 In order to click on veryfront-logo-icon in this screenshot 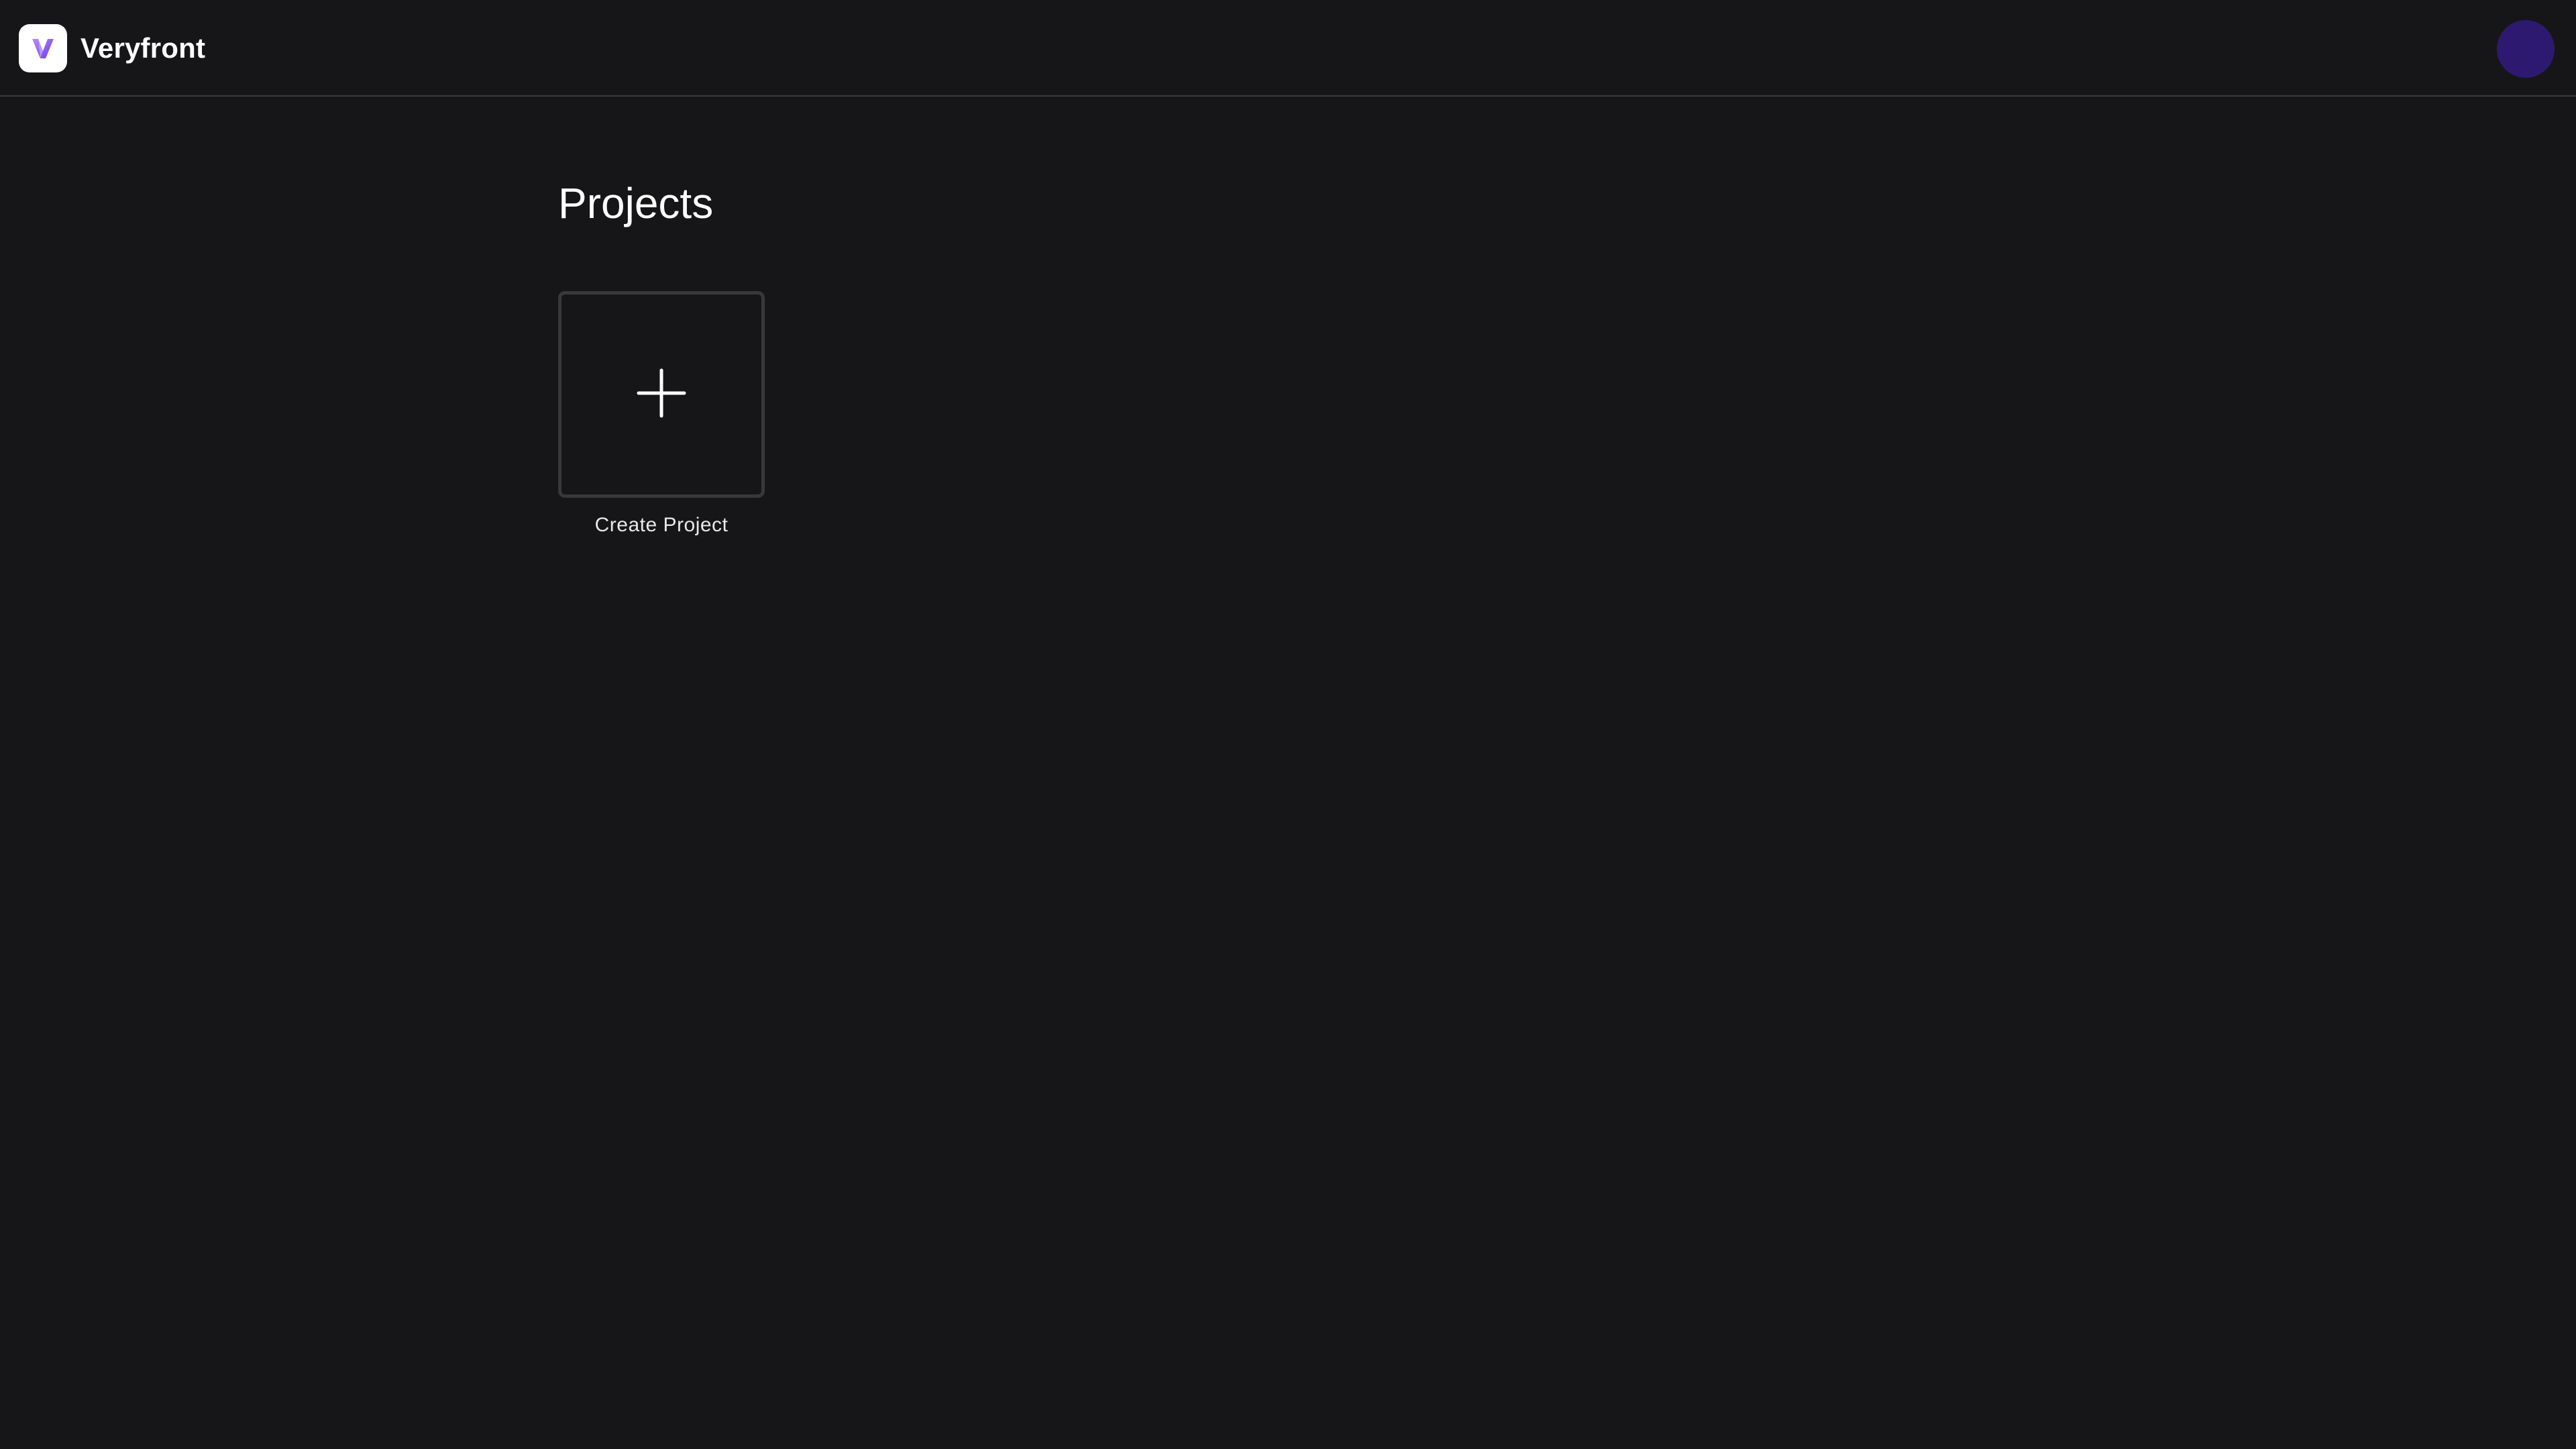, I will do `click(43, 48)`.